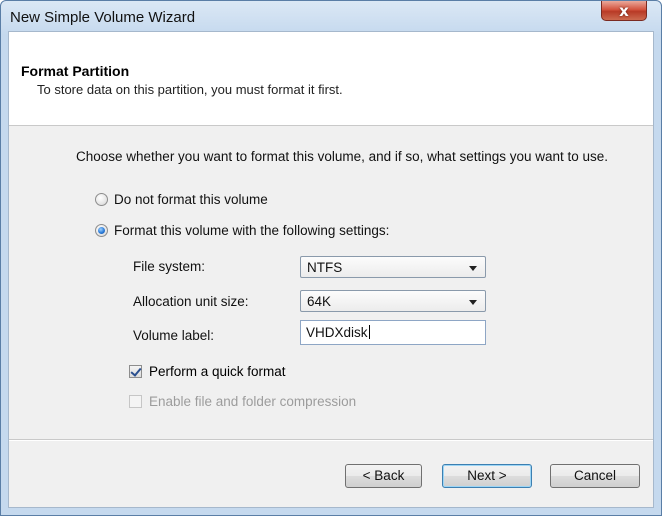  I want to click on footer-divider, so click(331, 440).